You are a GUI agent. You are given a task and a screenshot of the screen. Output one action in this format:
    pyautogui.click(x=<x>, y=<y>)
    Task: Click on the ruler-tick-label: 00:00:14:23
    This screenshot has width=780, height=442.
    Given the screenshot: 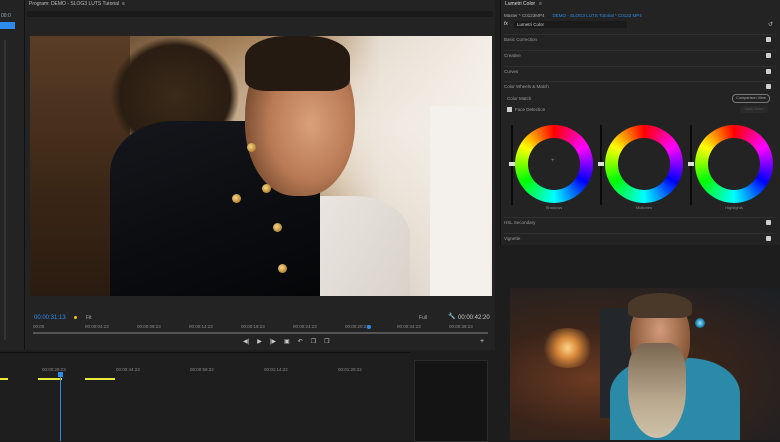 What is the action you would take?
    pyautogui.click(x=201, y=326)
    